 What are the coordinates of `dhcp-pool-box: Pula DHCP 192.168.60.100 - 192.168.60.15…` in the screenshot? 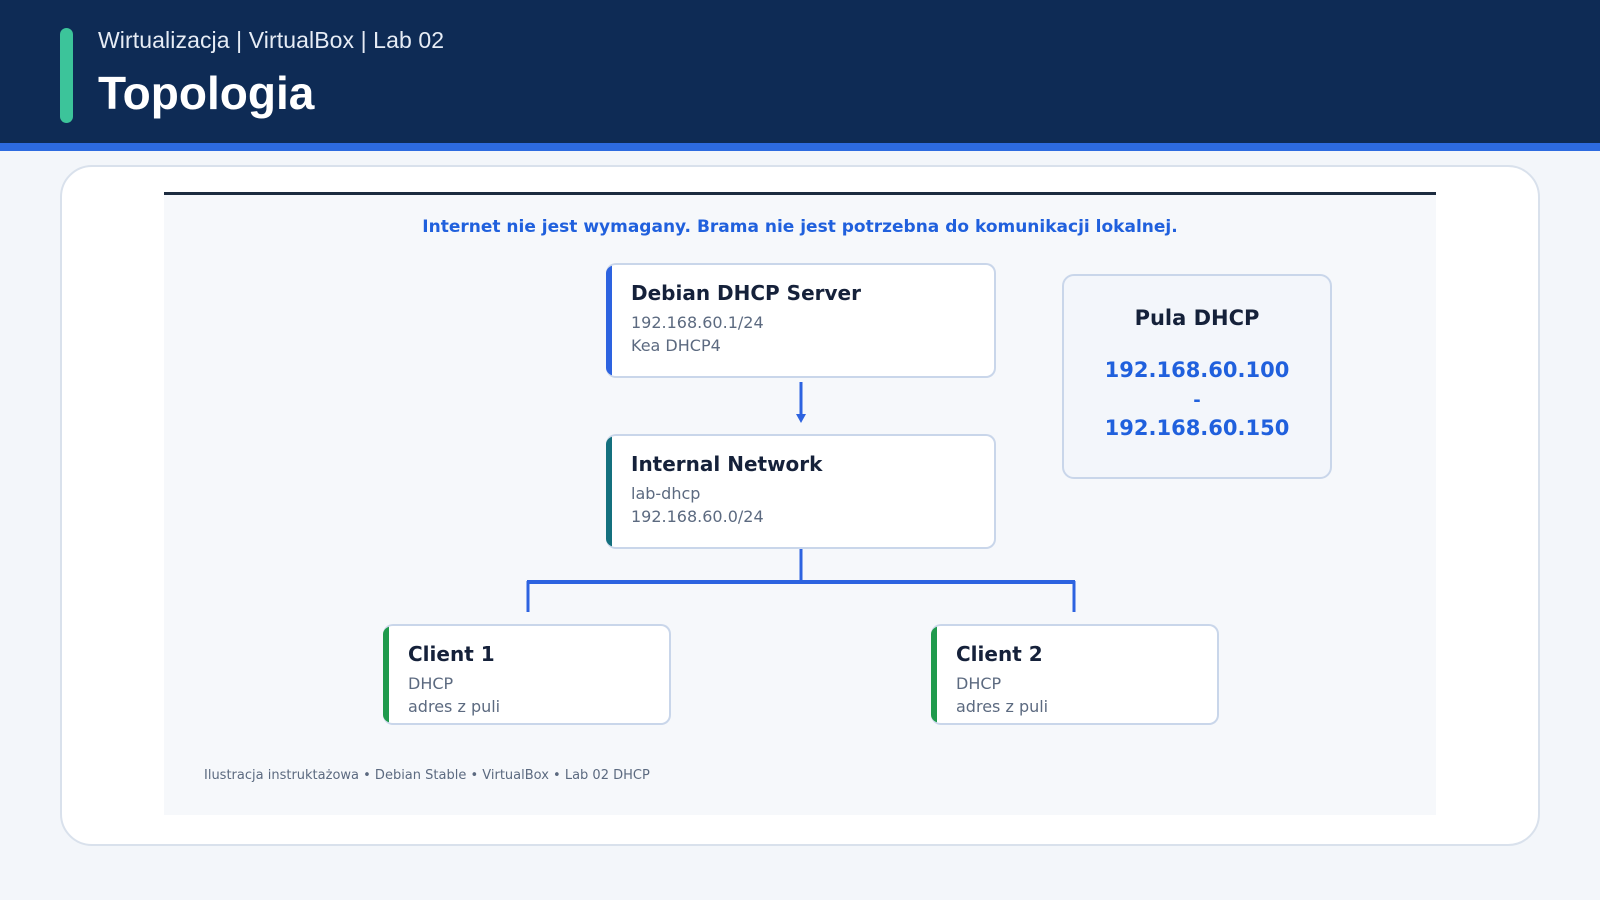 It's located at (1197, 376).